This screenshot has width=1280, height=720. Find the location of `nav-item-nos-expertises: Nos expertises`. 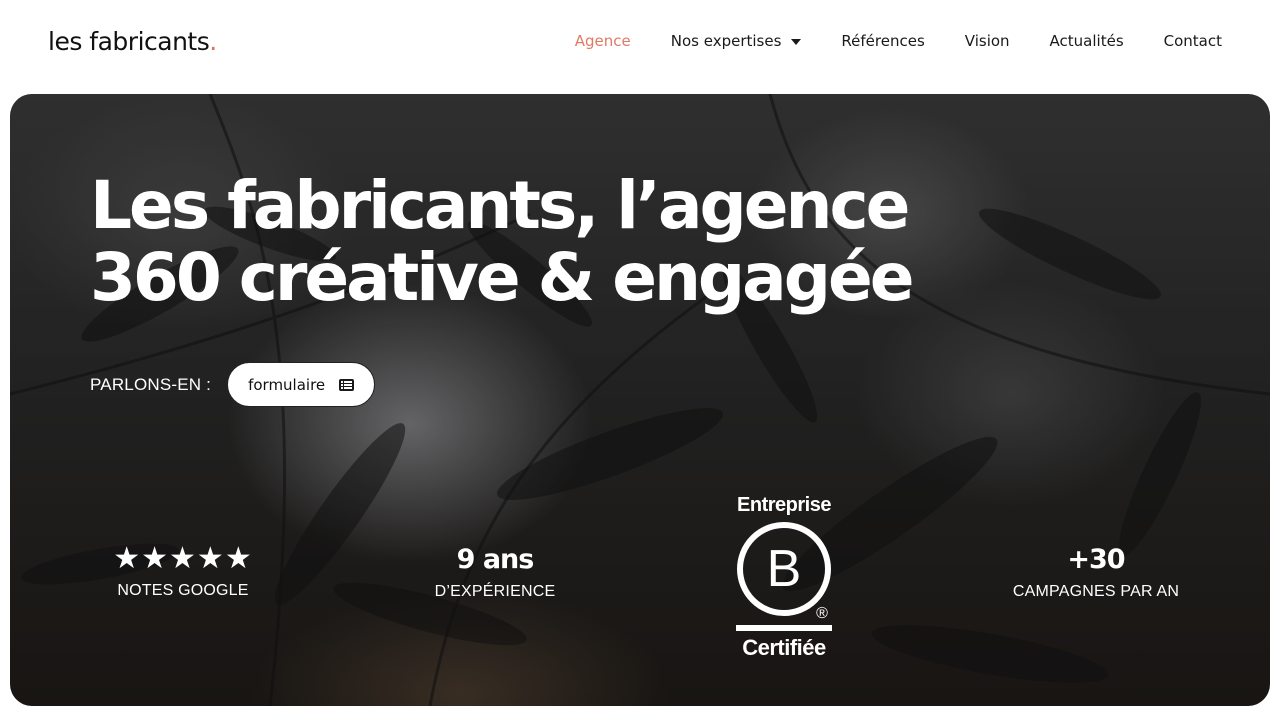

nav-item-nos-expertises: Nos expertises is located at coordinates (736, 41).